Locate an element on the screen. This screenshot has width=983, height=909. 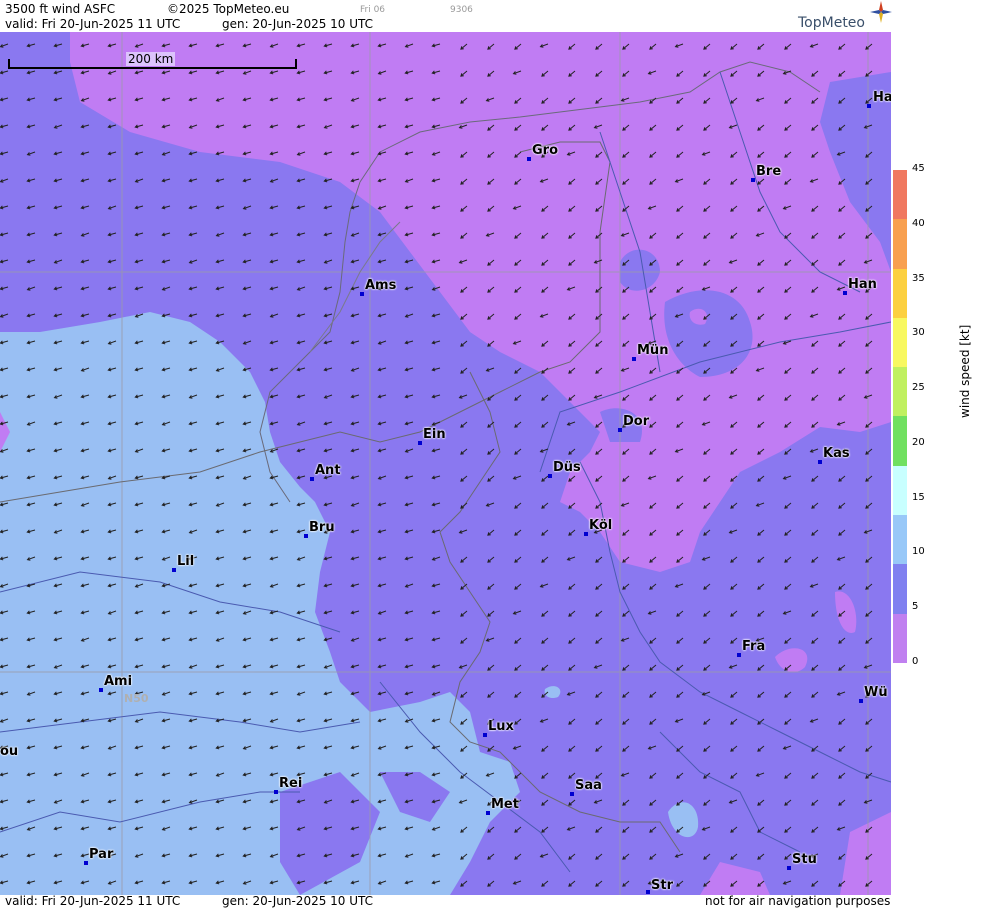
colorbar-tick-label: 15 is located at coordinates (918, 497).